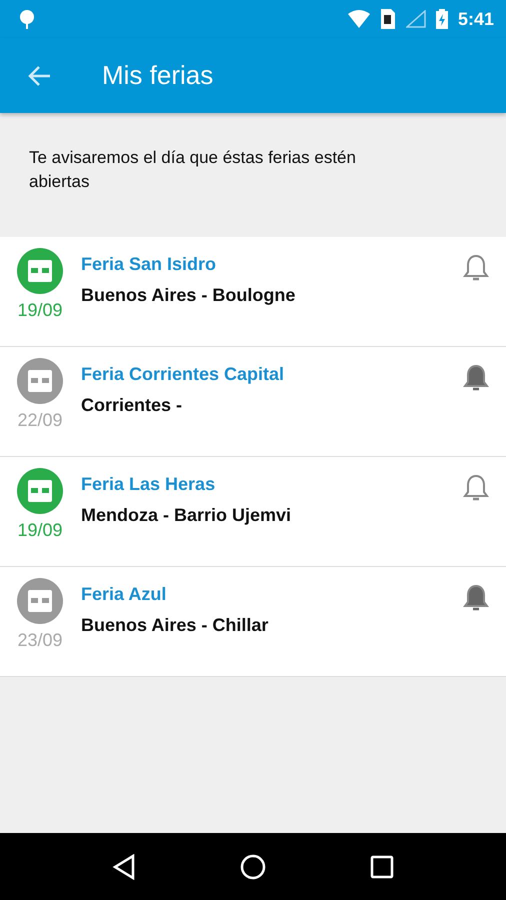 This screenshot has height=900, width=506. I want to click on fair-row: 22/09 Feria Corrientes Capital Corrientes -, so click(253, 402).